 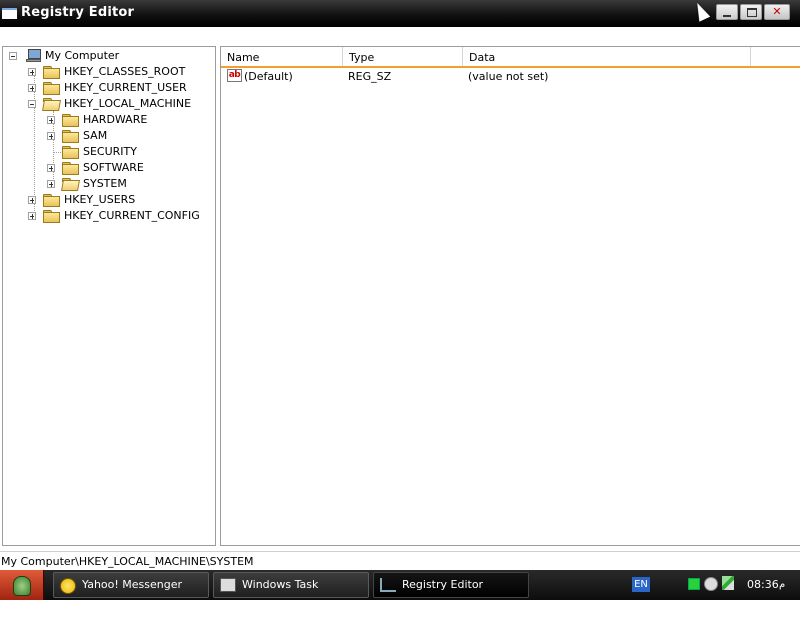 What do you see at coordinates (400, 35) in the screenshot?
I see `menu-bar` at bounding box center [400, 35].